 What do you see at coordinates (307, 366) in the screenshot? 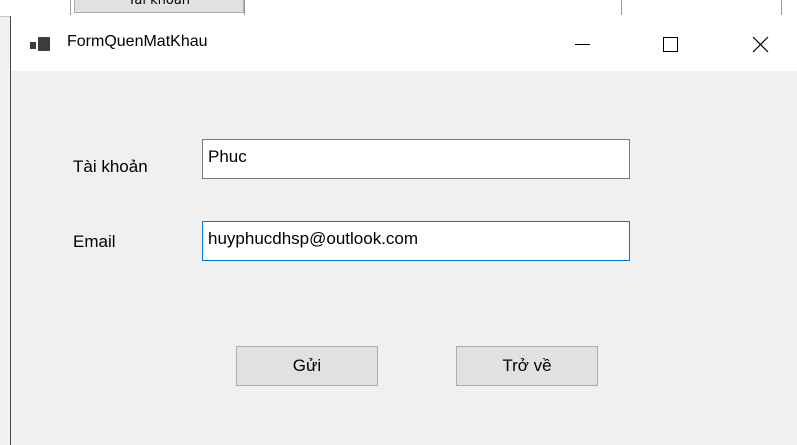
I see `send-button: Gửi` at bounding box center [307, 366].